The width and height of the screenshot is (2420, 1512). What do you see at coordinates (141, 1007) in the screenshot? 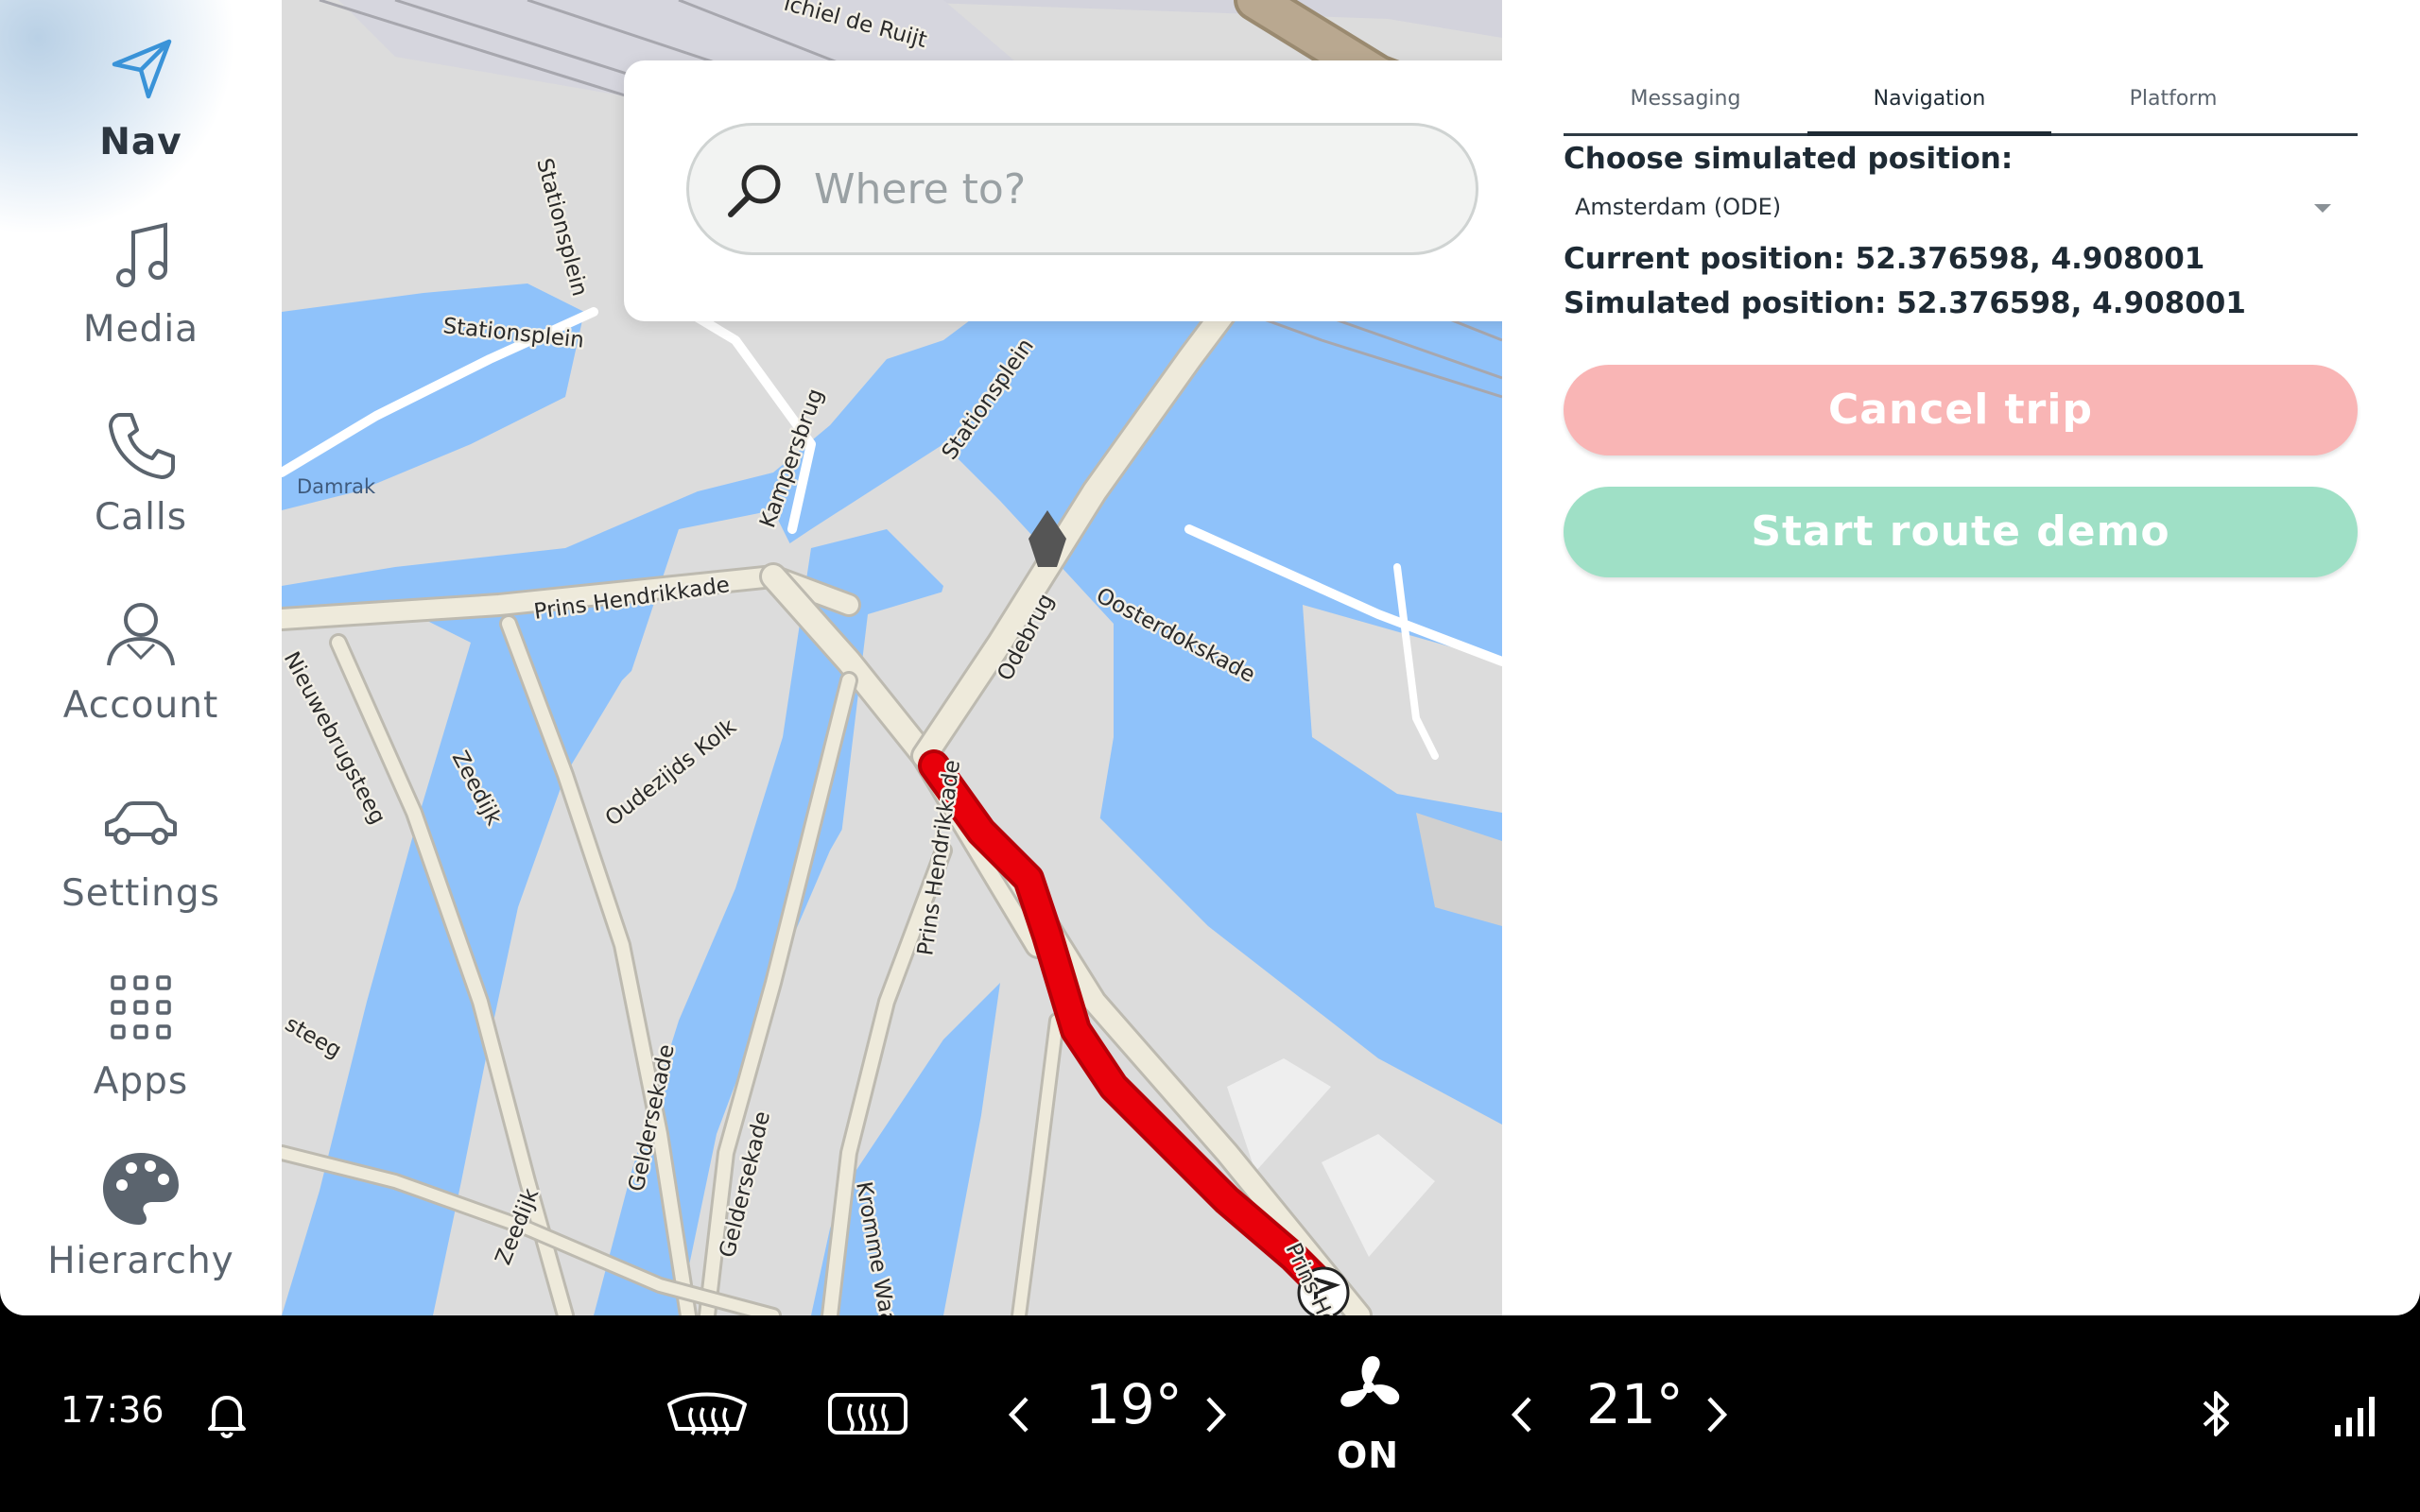
I see `app-grid-icon` at bounding box center [141, 1007].